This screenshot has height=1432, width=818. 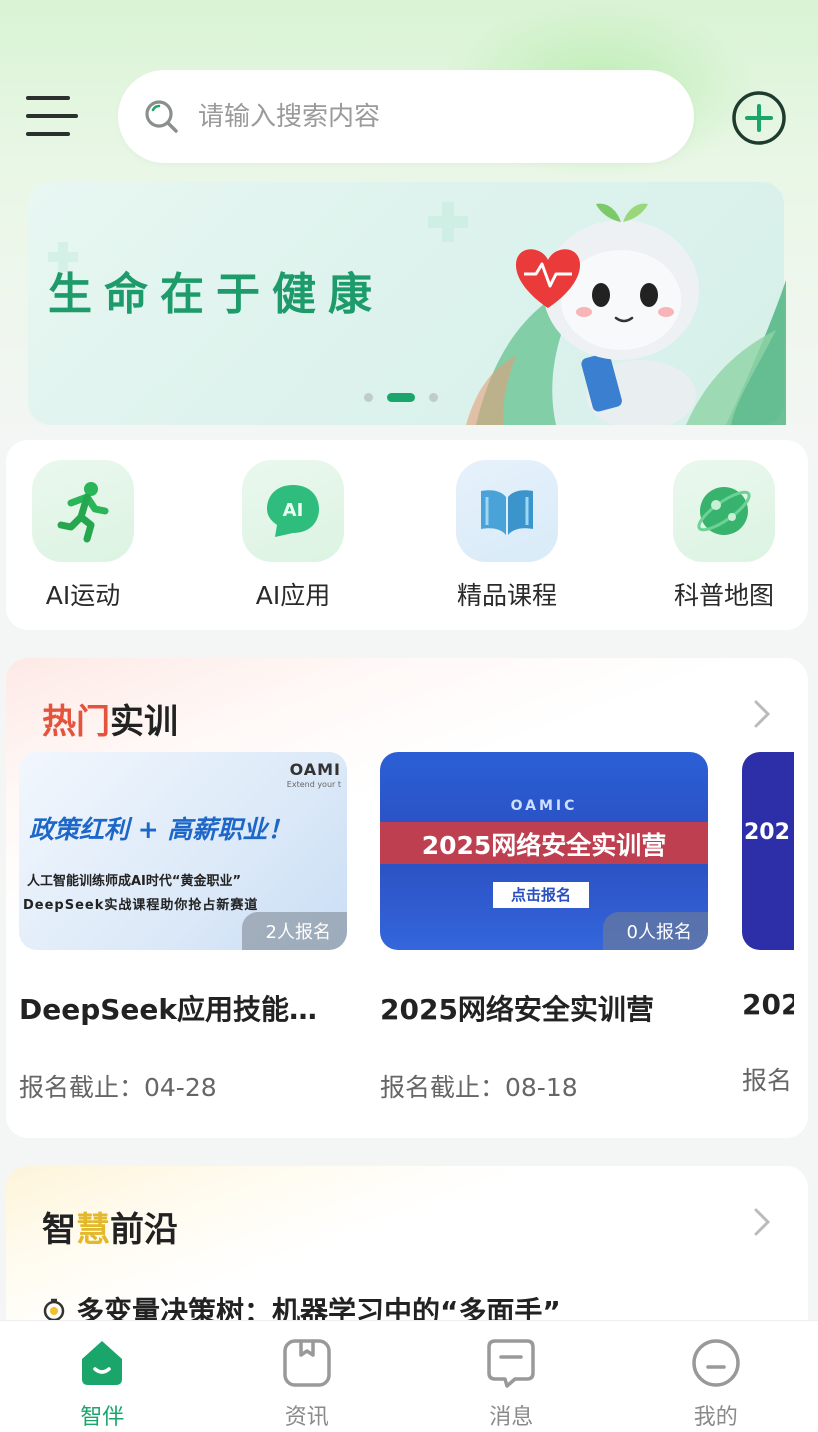 What do you see at coordinates (315, 769) in the screenshot?
I see `thumb-brand: OAMI` at bounding box center [315, 769].